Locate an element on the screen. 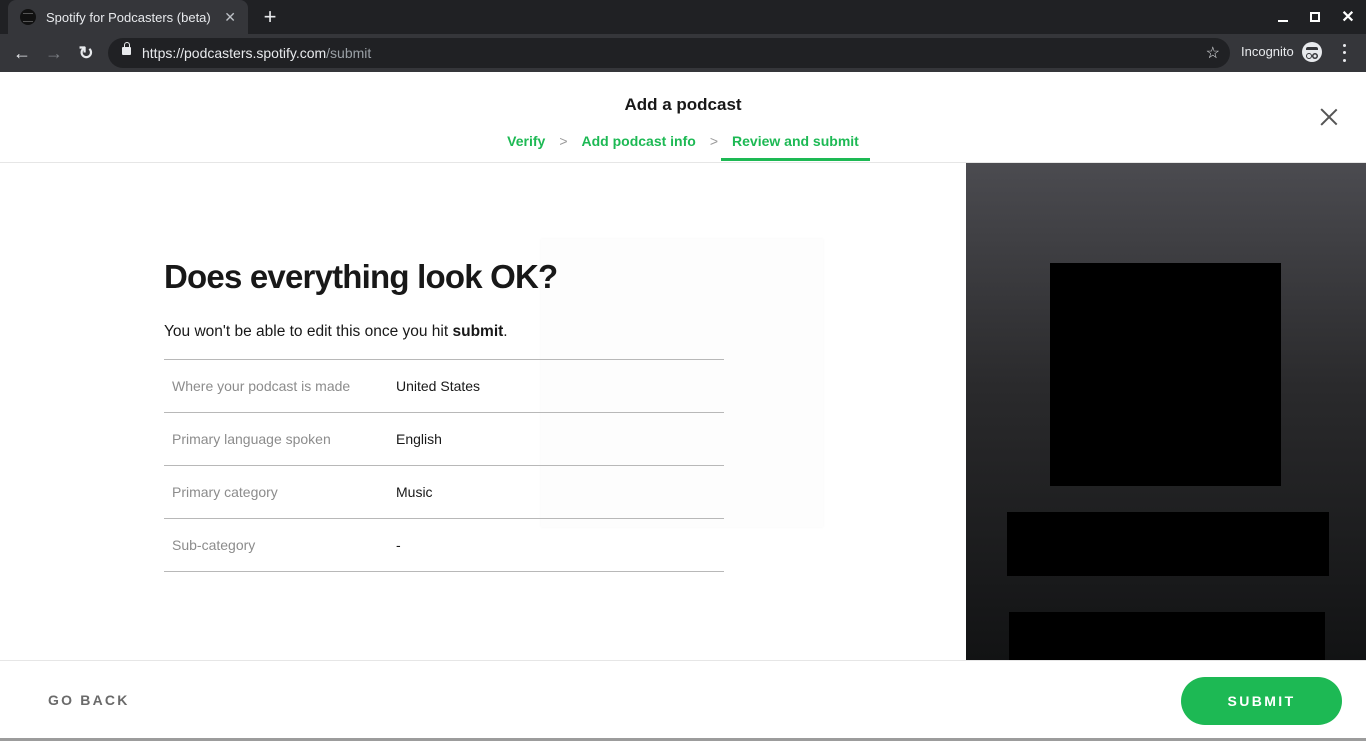 Image resolution: width=1366 pixels, height=741 pixels. url-text: https://podcasters.spotify.com/submit is located at coordinates (256, 53).